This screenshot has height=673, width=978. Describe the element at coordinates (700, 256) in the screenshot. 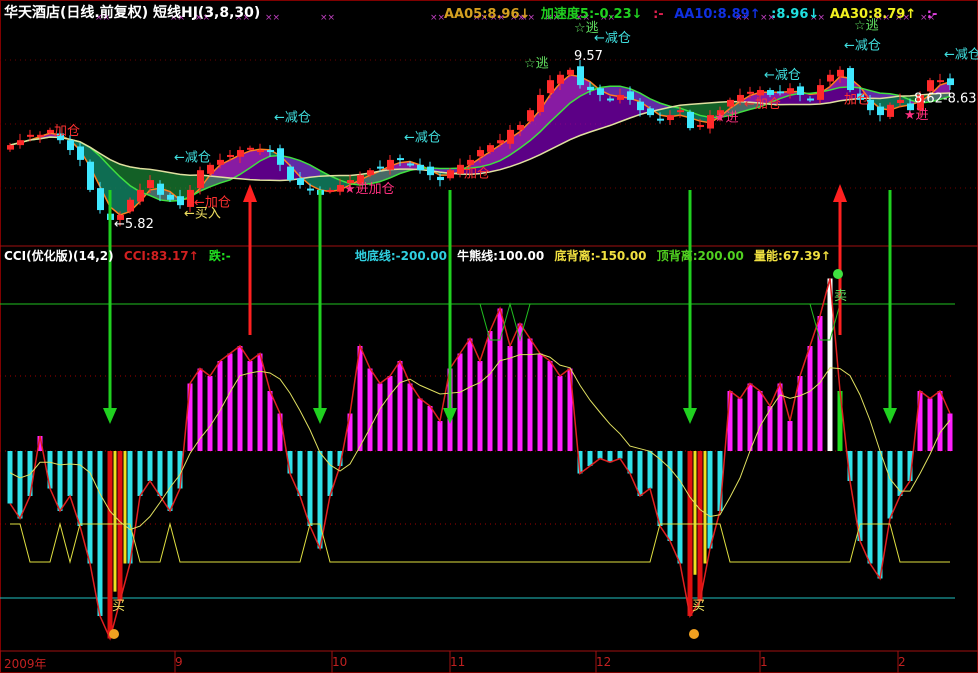

I see `cci-top-div: 顶背离:200.00` at that location.